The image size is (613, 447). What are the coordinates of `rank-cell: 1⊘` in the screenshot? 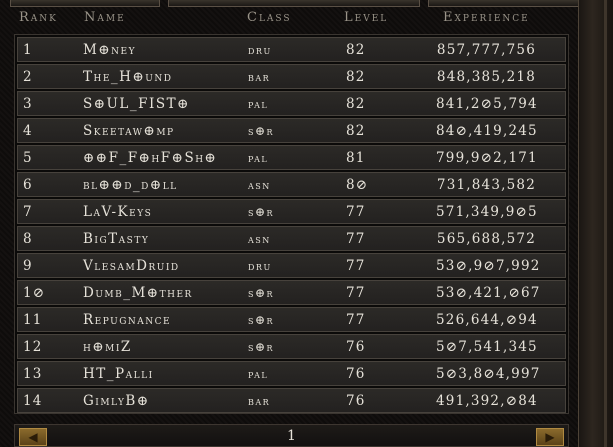 It's located at (34, 293).